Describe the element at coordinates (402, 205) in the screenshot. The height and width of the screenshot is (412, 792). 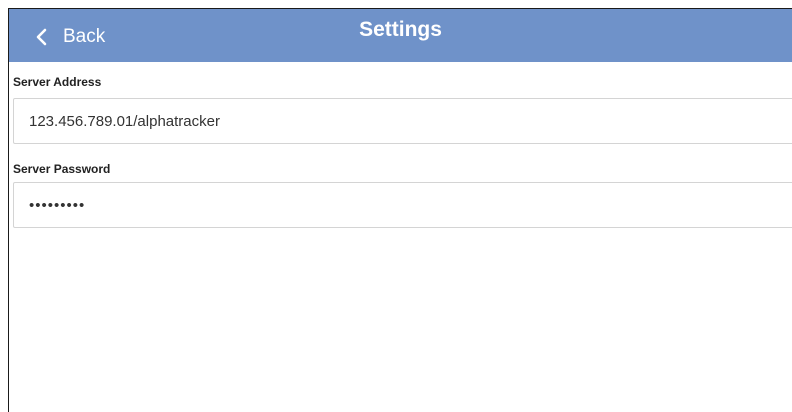
I see `server-password-input` at that location.